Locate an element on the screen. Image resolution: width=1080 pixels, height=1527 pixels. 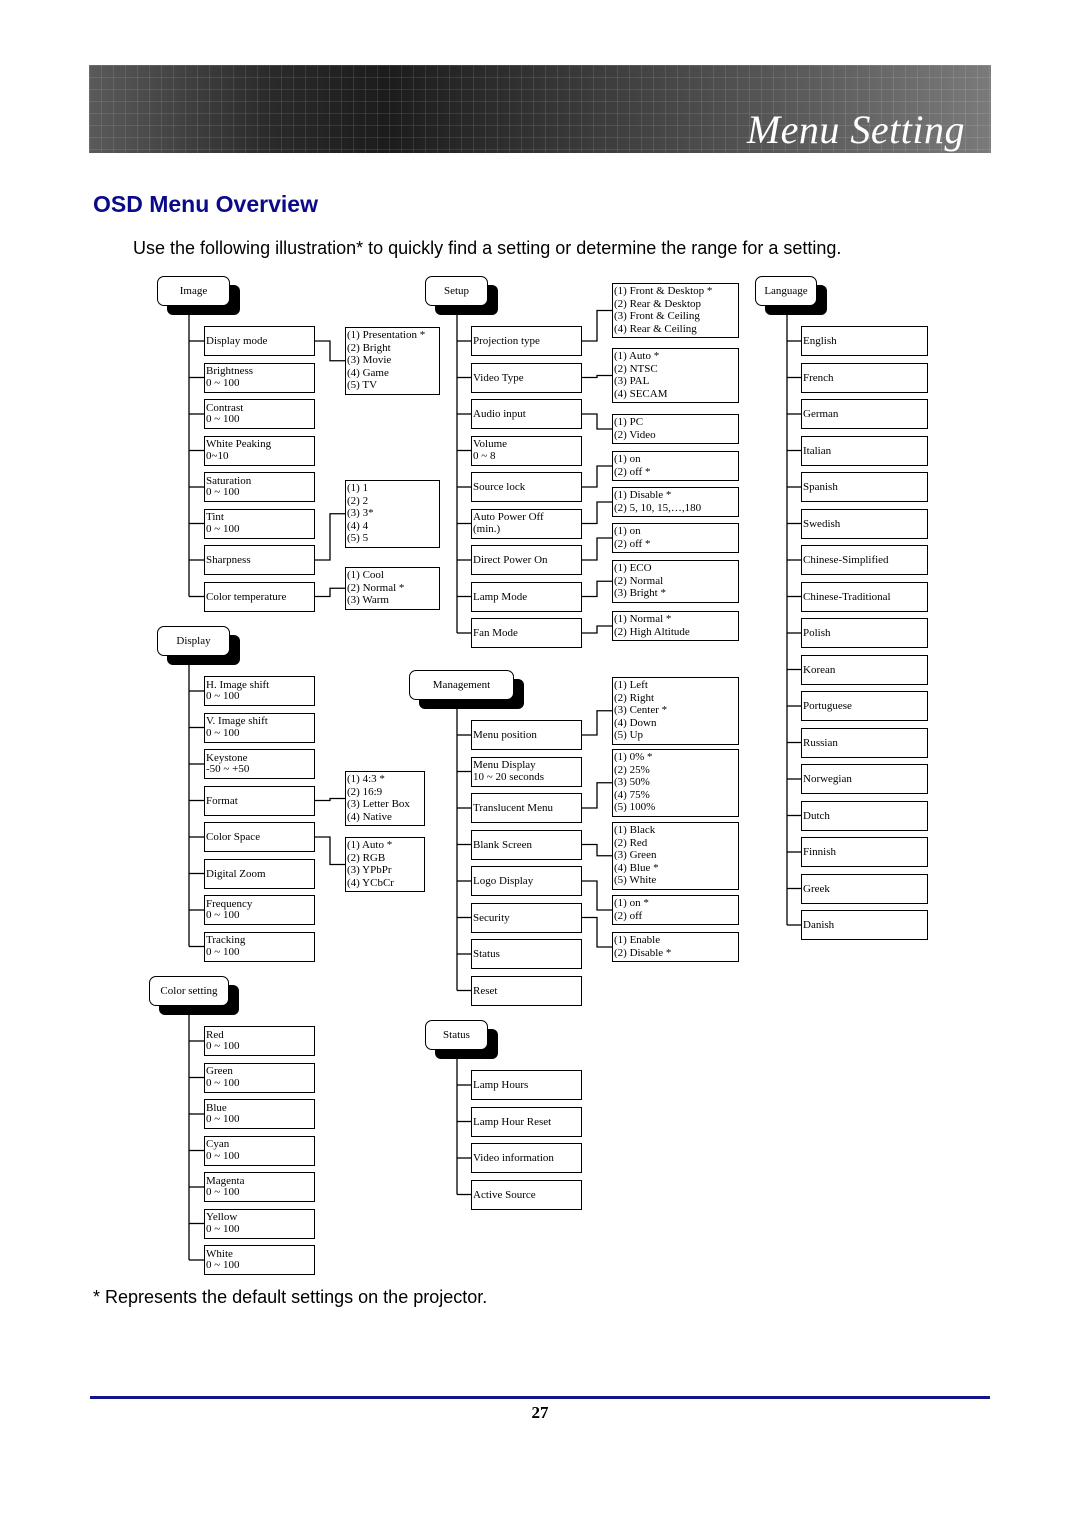
menu-item-v-image-shift: V. Image shift 0 ~ 100 is located at coordinates (259, 727).